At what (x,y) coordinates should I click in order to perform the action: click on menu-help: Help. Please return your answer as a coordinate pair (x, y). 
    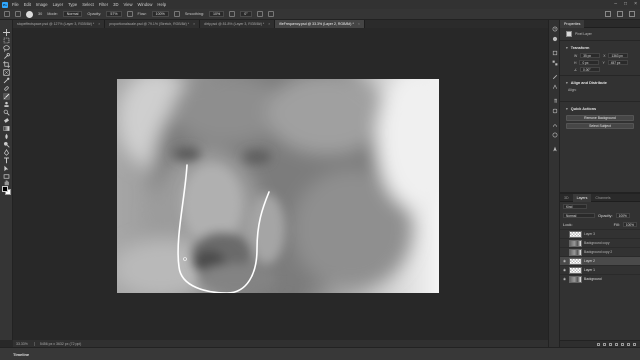
    Looking at the image, I should click on (161, 4).